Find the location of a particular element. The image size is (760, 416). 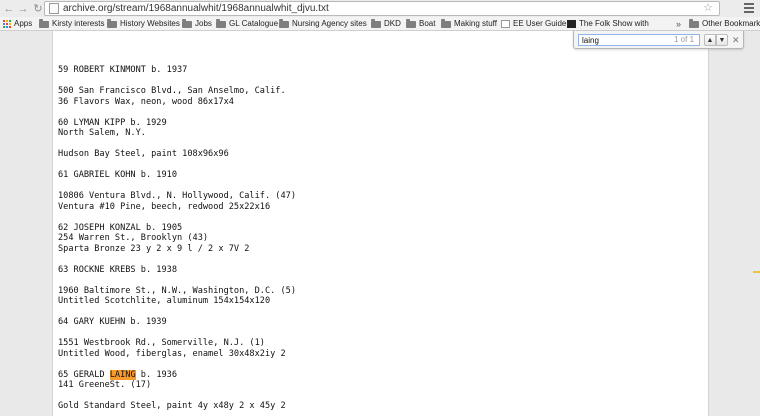

text-line: North Salem, N.Y. is located at coordinates (102, 133).